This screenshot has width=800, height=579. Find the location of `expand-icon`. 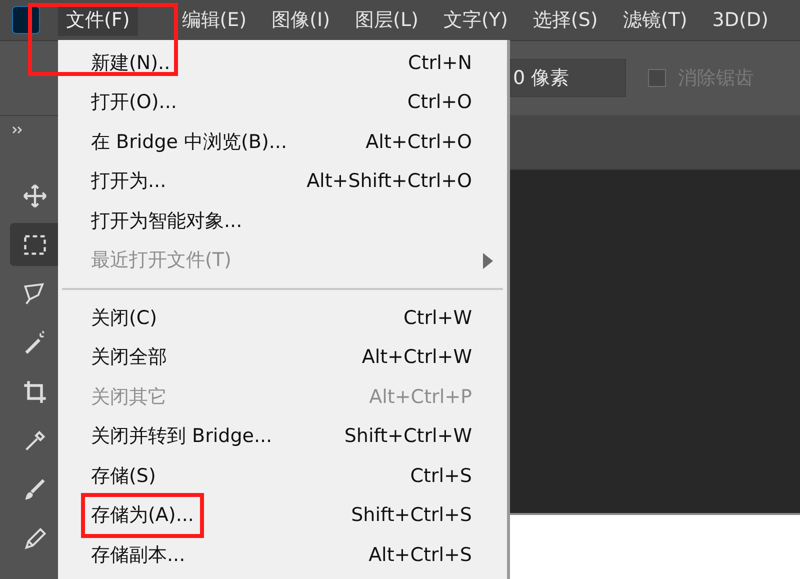

expand-icon is located at coordinates (18, 130).